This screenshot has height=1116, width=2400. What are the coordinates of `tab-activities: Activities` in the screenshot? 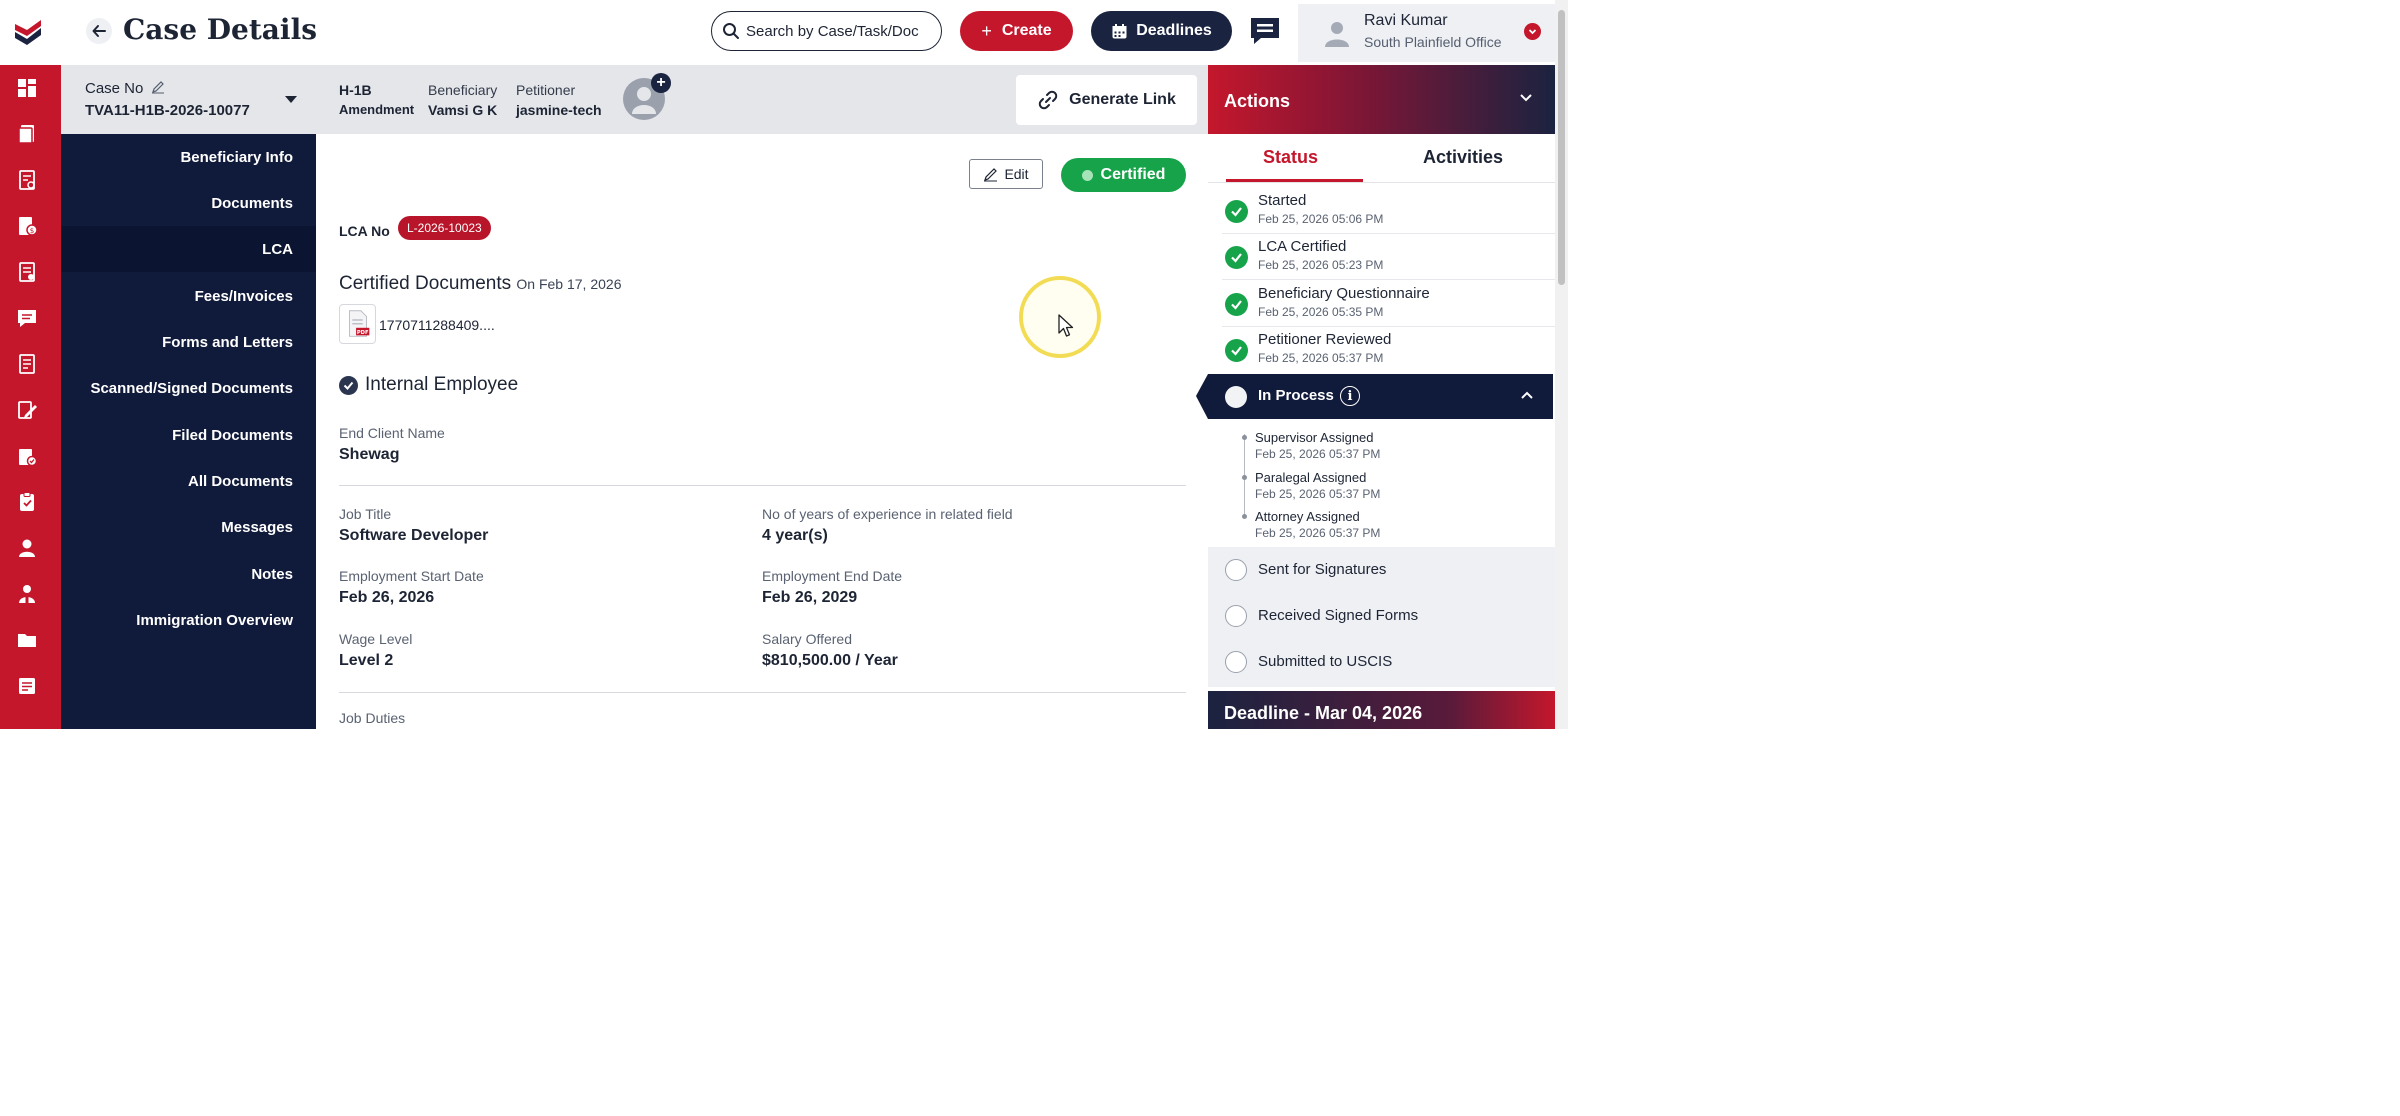 It's located at (1463, 157).